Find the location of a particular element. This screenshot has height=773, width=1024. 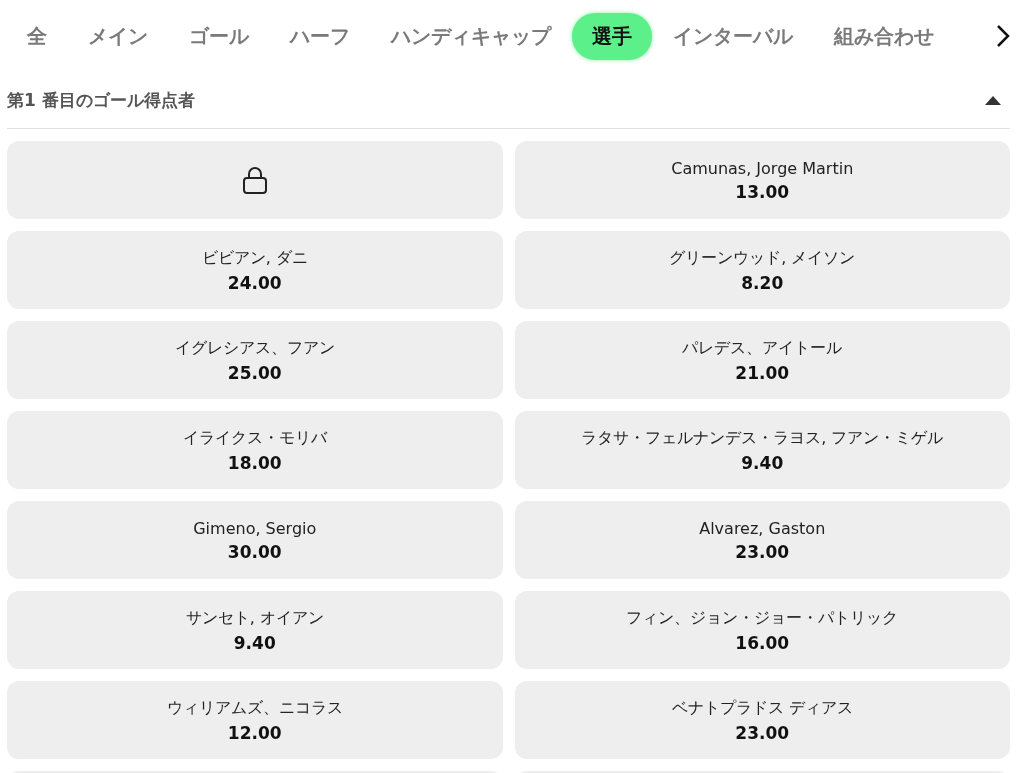

odds-button: Alvarez, Gaston 23.00 is located at coordinates (762, 540).